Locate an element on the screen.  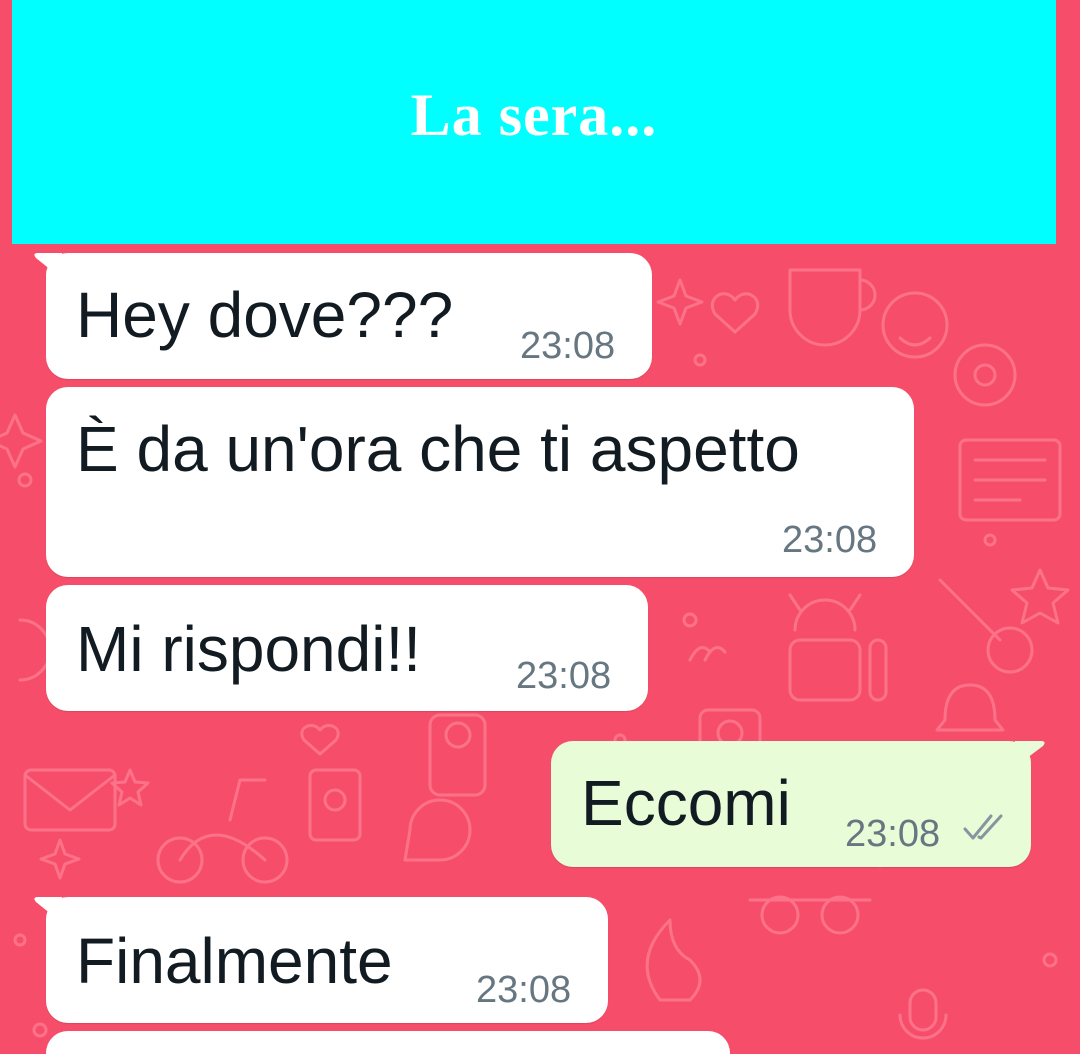
message-bubble: Mi rispondi!! 23:08 is located at coordinates (347, 648).